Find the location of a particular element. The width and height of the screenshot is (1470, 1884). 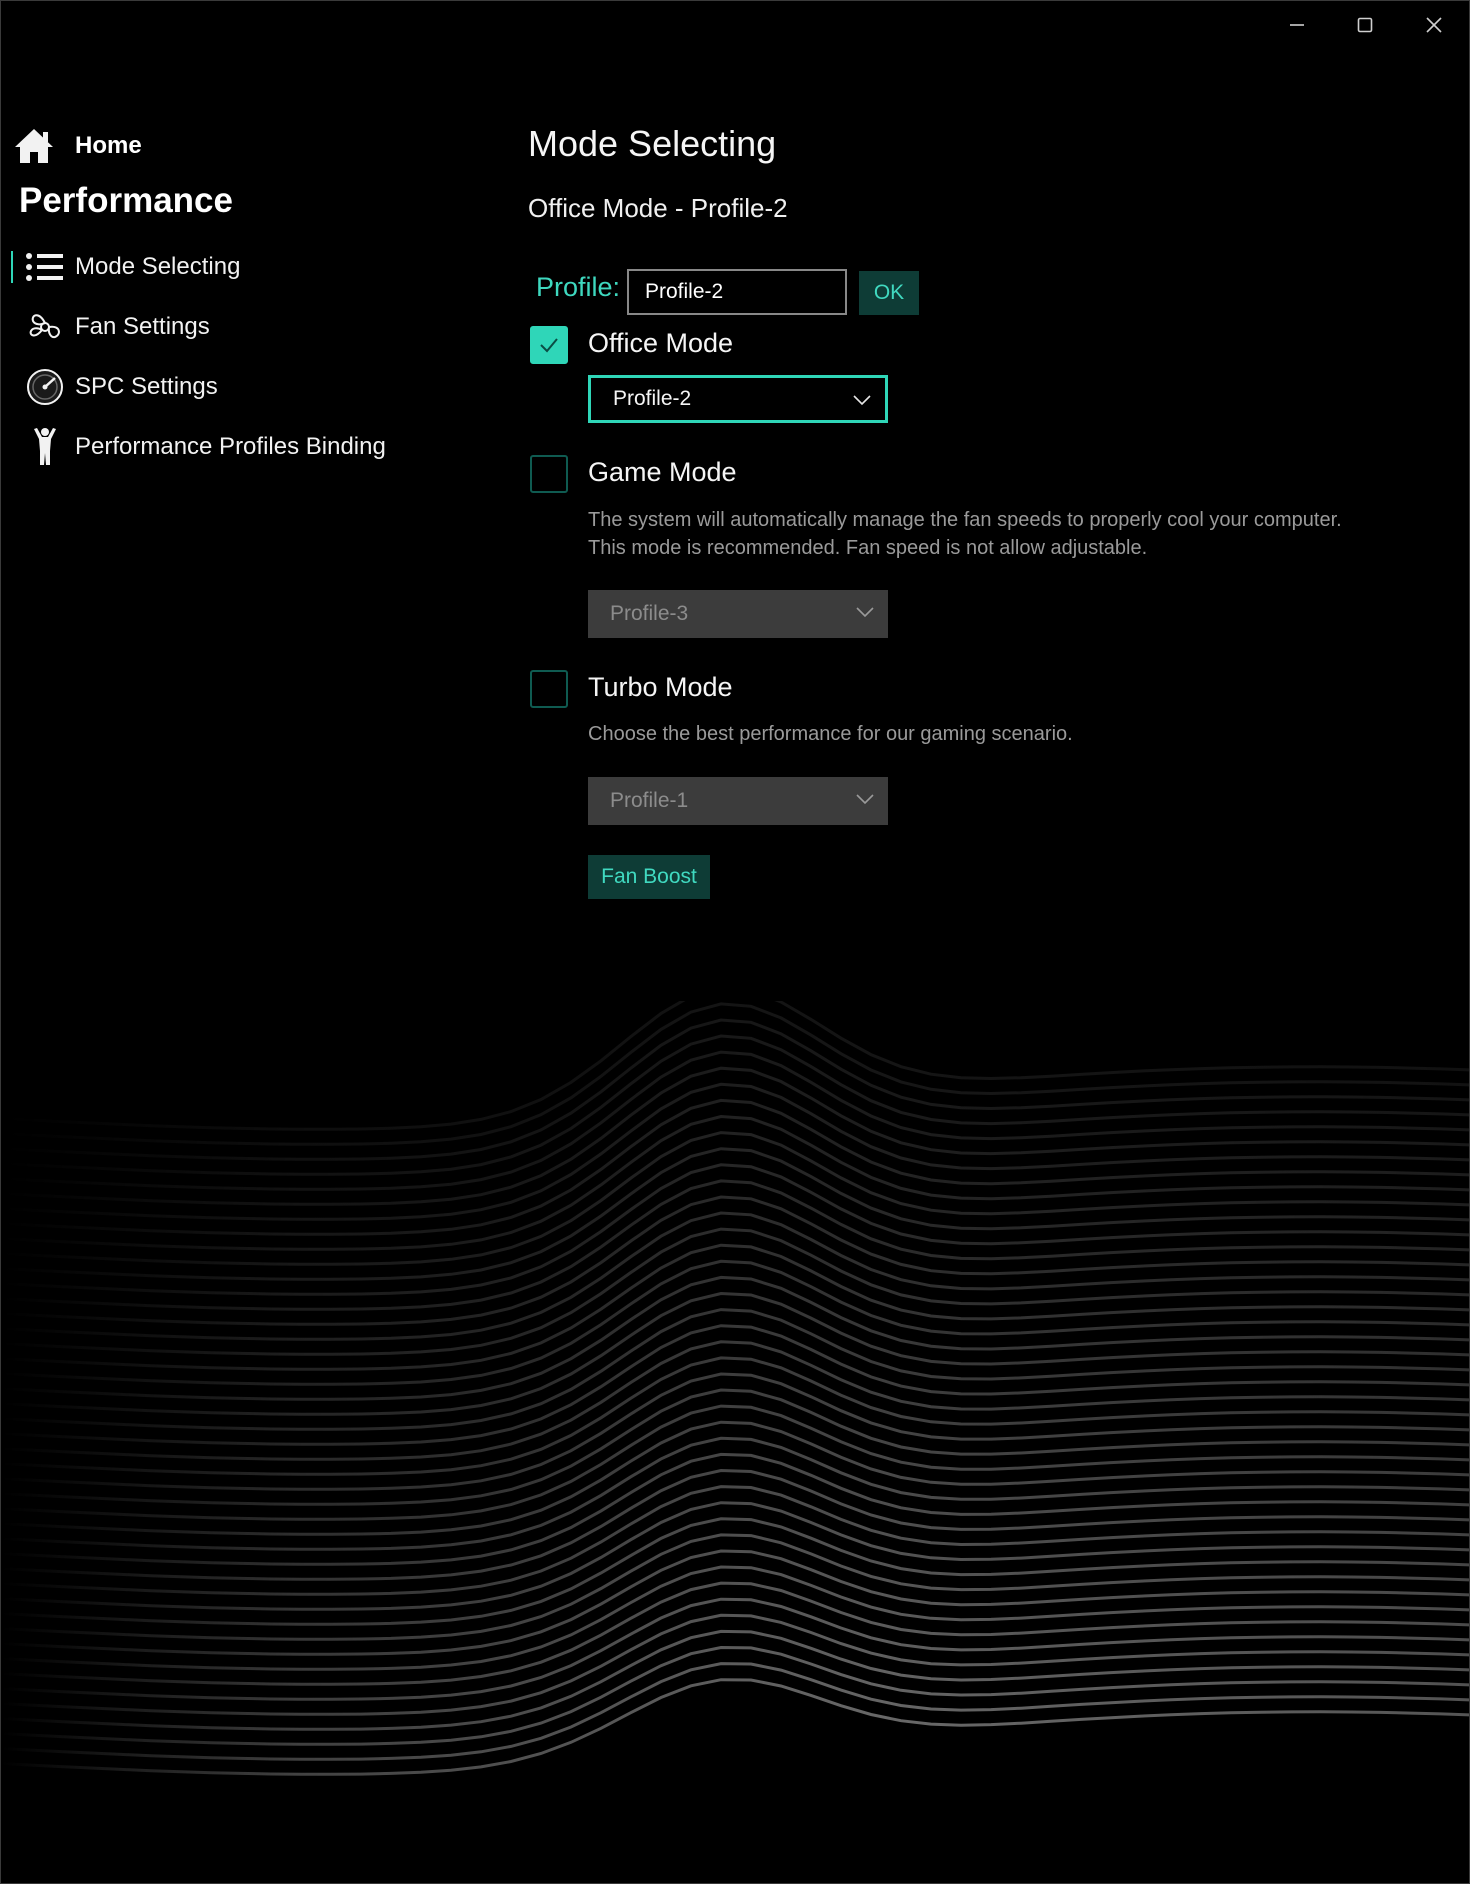

office-mode-profile-select: Profile-2 is located at coordinates (738, 399).